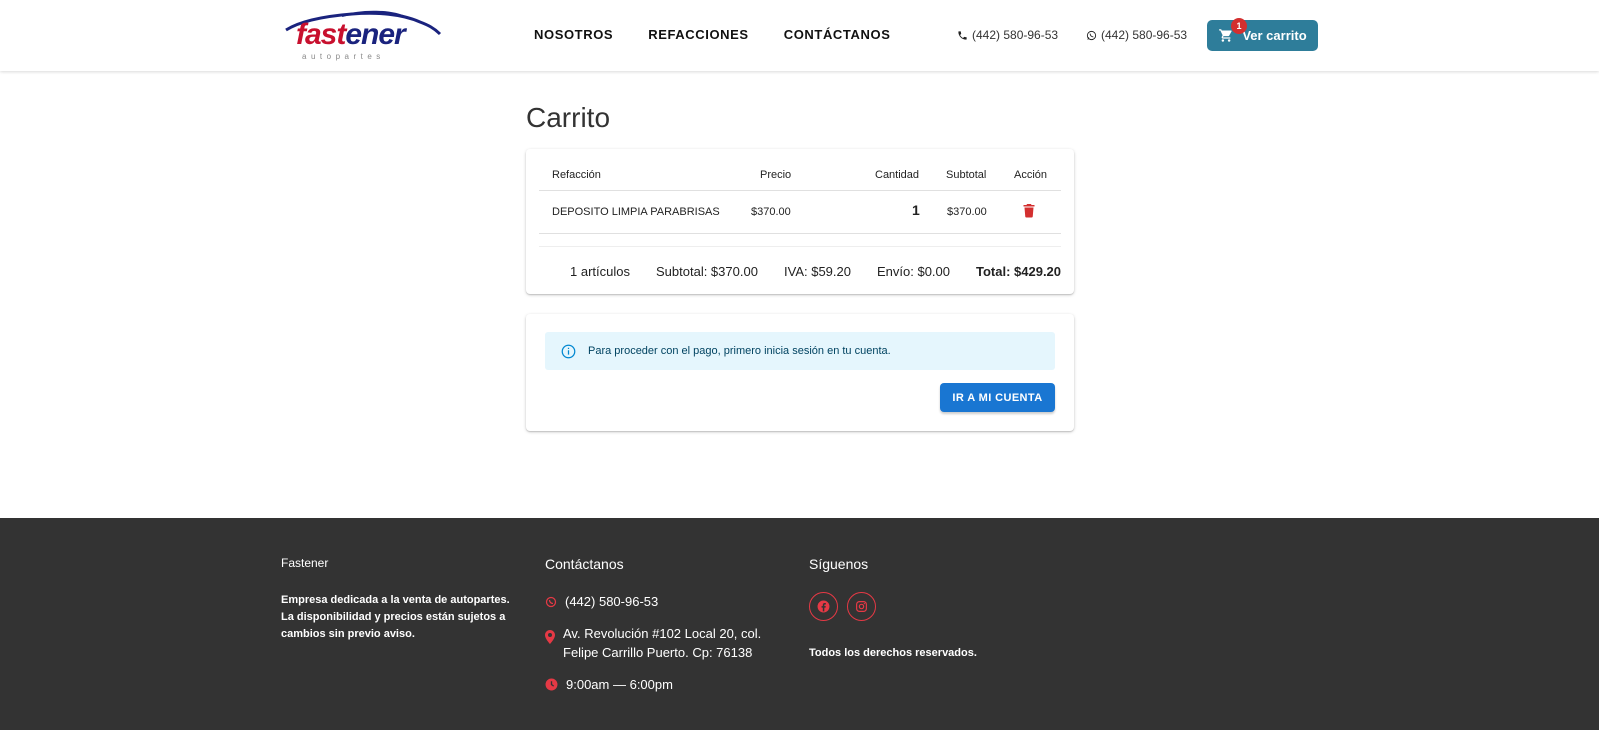 This screenshot has height=730, width=1599. I want to click on summary-divider, so click(800, 246).